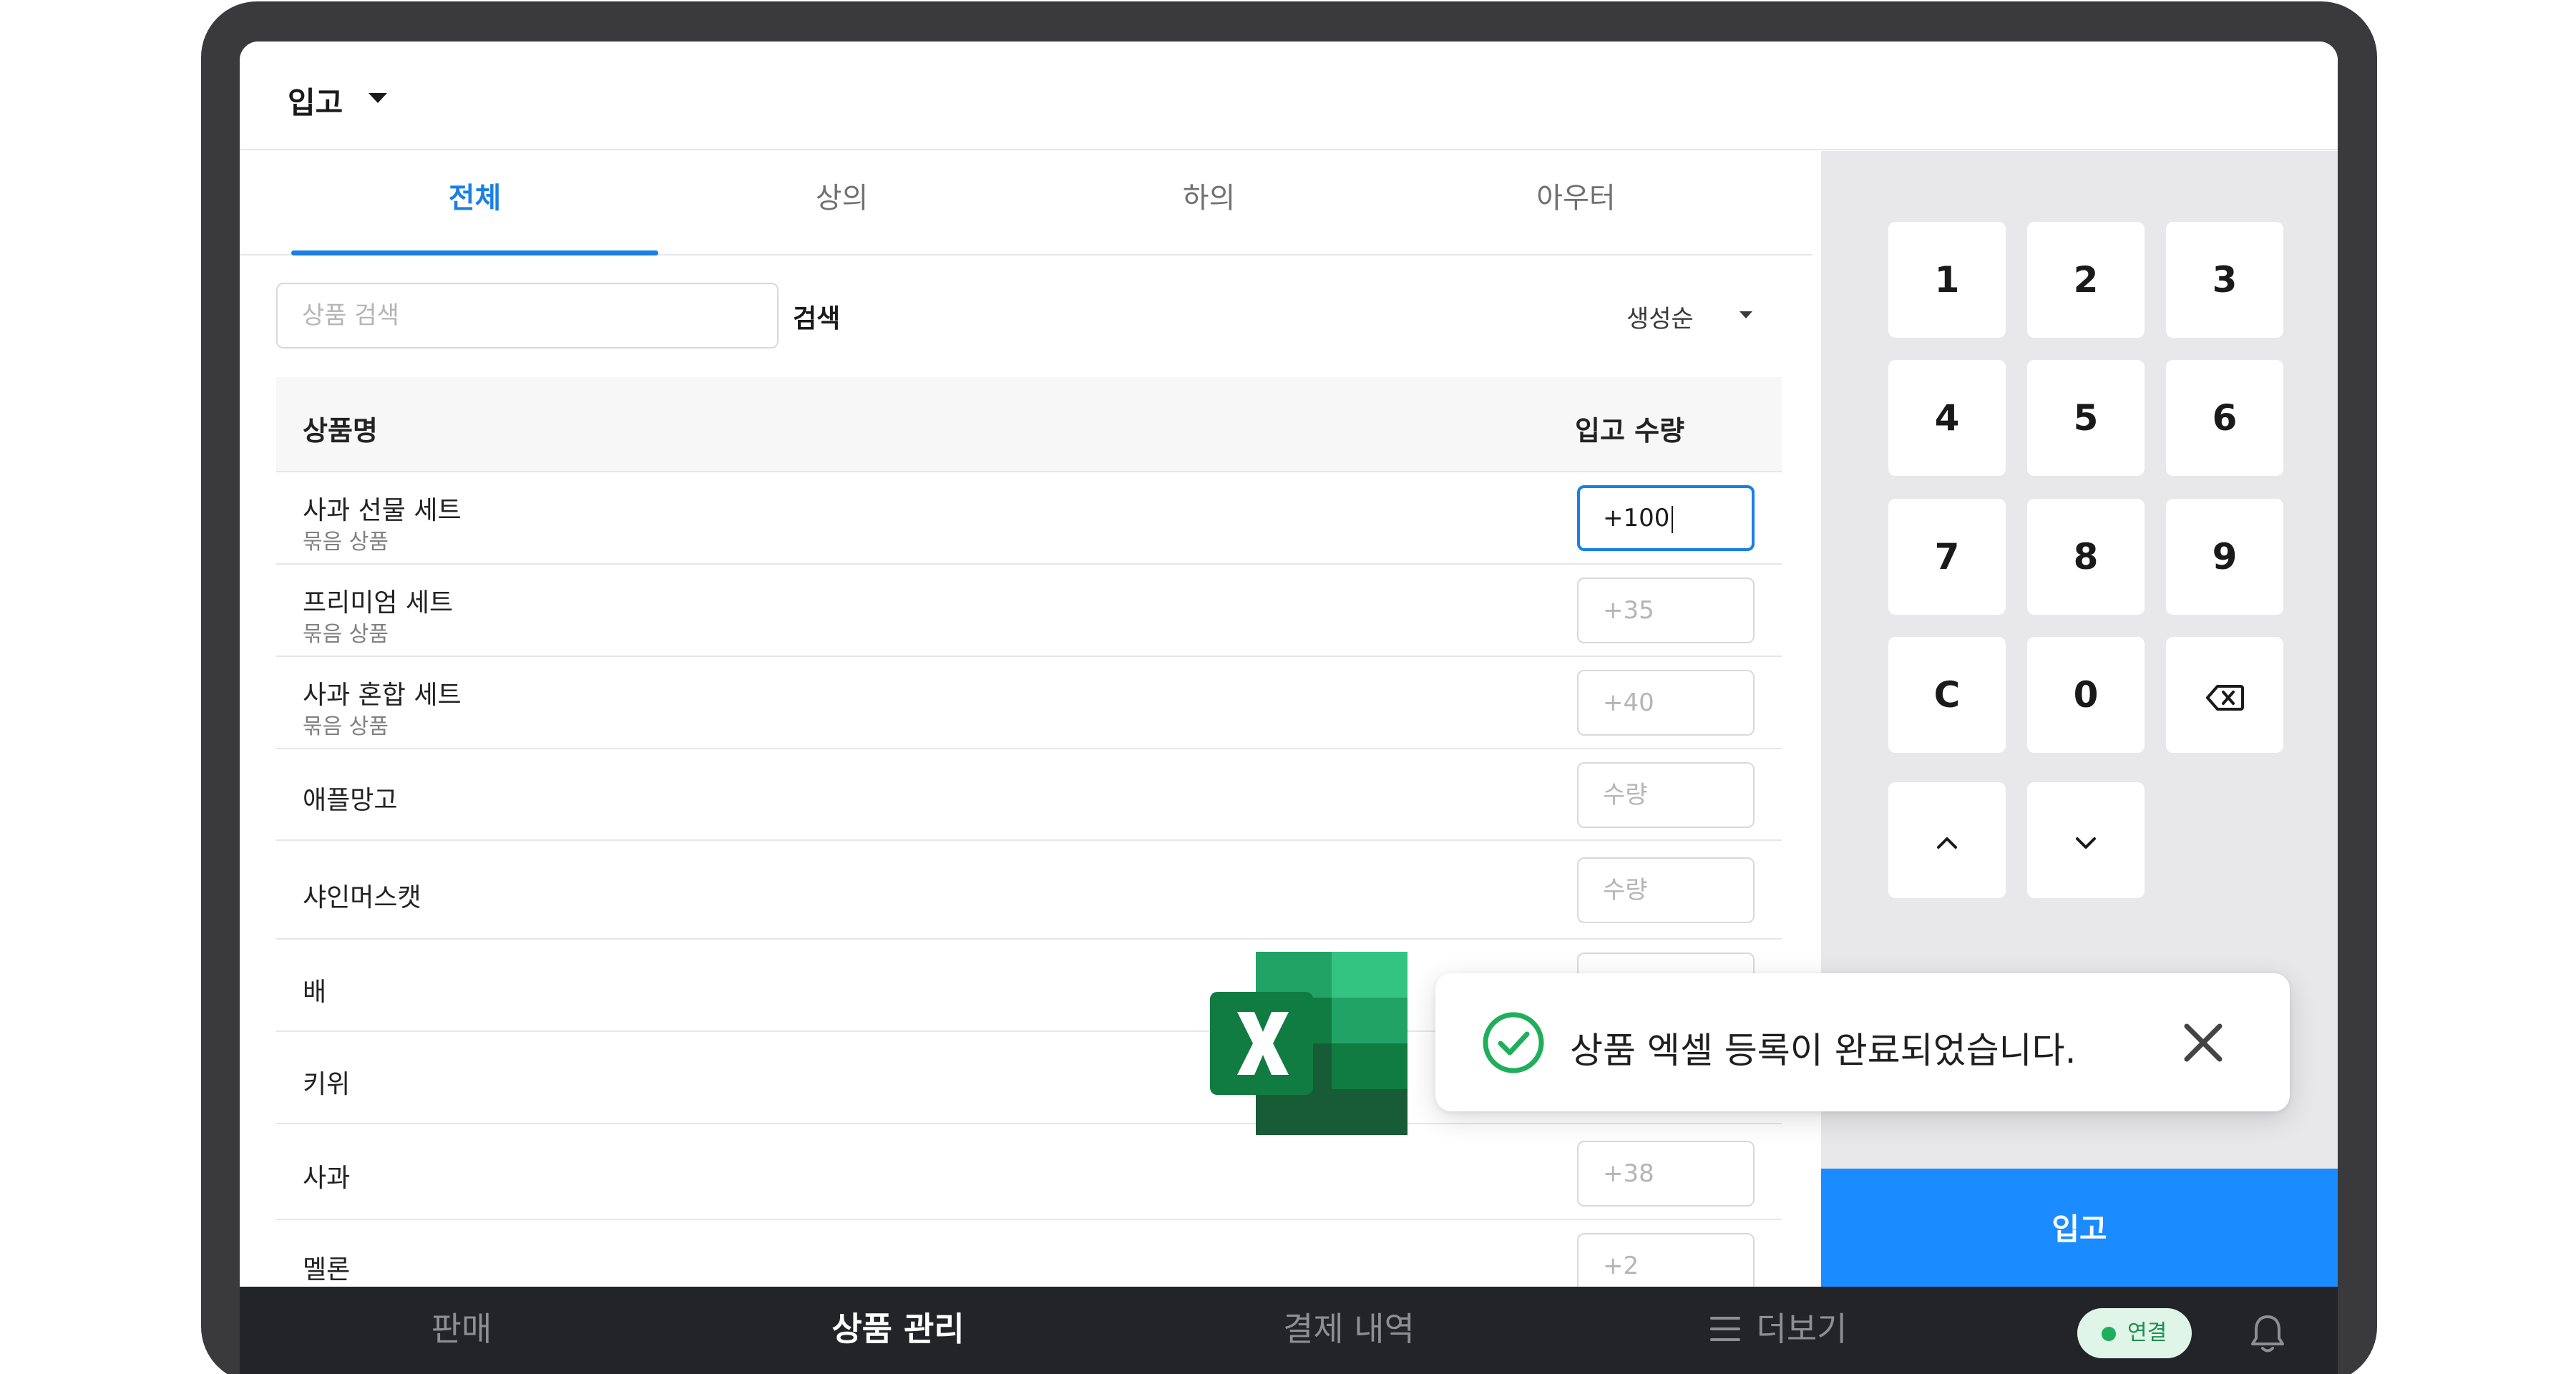 Image resolution: width=2576 pixels, height=1374 pixels. Describe the element at coordinates (2225, 697) in the screenshot. I see `backspace-icon` at that location.